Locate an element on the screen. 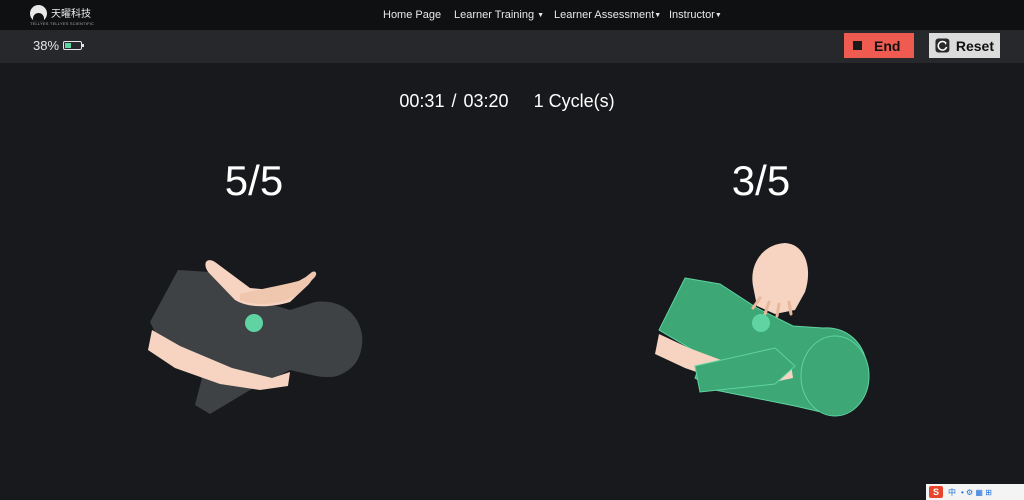 This screenshot has width=1024, height=500. session-timer: 00:31 / 03:20 1 Cycle(s) is located at coordinates (512, 101).